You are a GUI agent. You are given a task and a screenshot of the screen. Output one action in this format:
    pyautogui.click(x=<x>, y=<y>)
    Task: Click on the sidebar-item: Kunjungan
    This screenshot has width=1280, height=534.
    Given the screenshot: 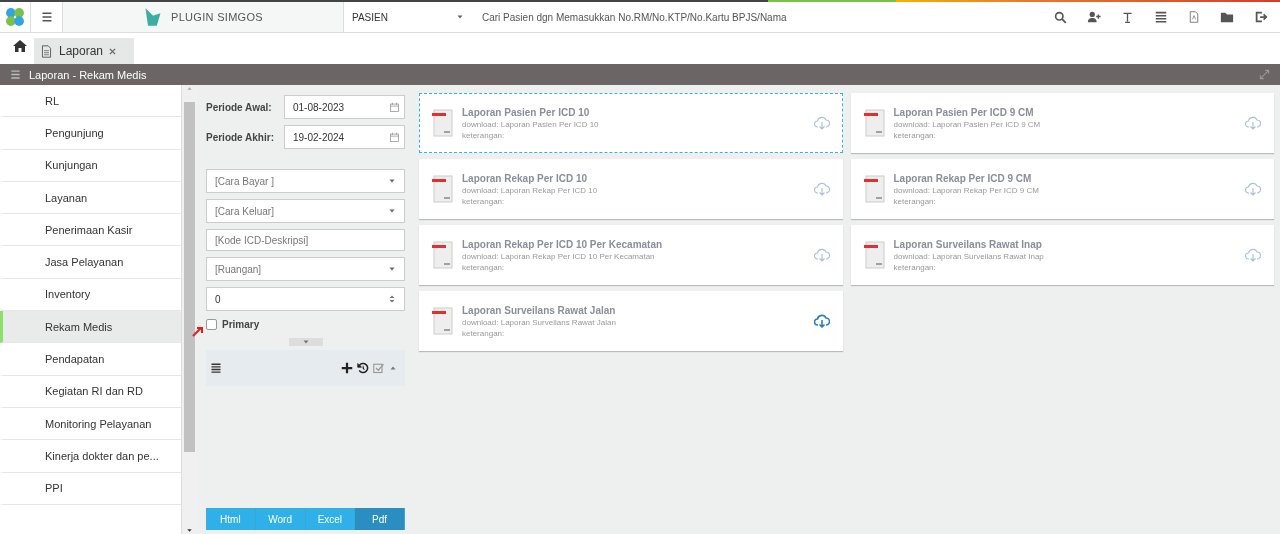 What is the action you would take?
    pyautogui.click(x=90, y=165)
    